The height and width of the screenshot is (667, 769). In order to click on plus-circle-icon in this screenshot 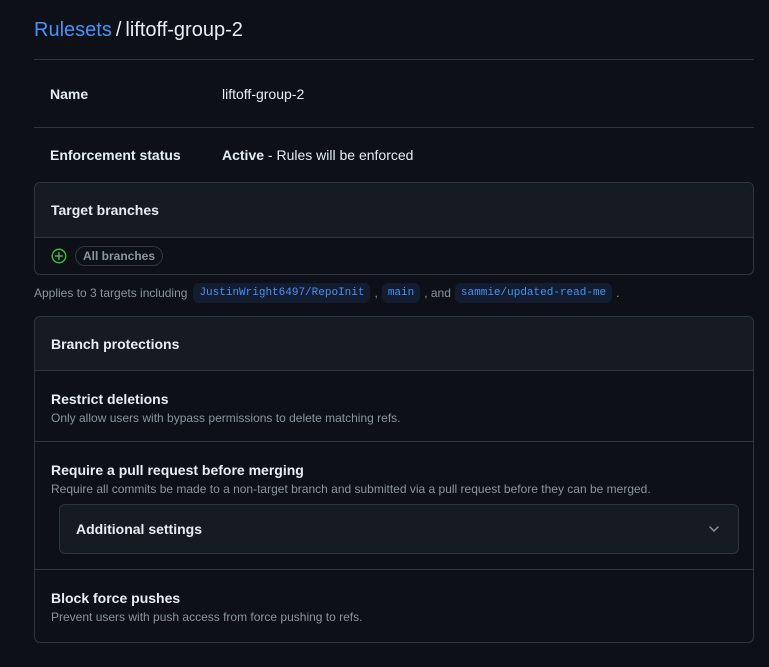, I will do `click(59, 256)`.